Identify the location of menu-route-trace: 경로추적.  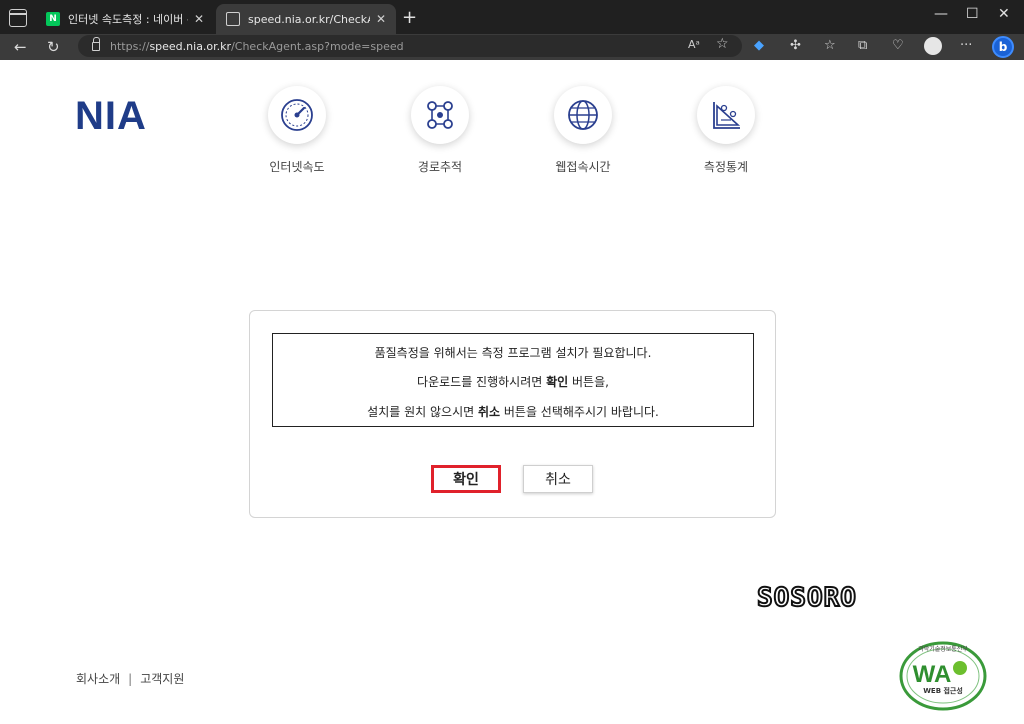
(440, 130).